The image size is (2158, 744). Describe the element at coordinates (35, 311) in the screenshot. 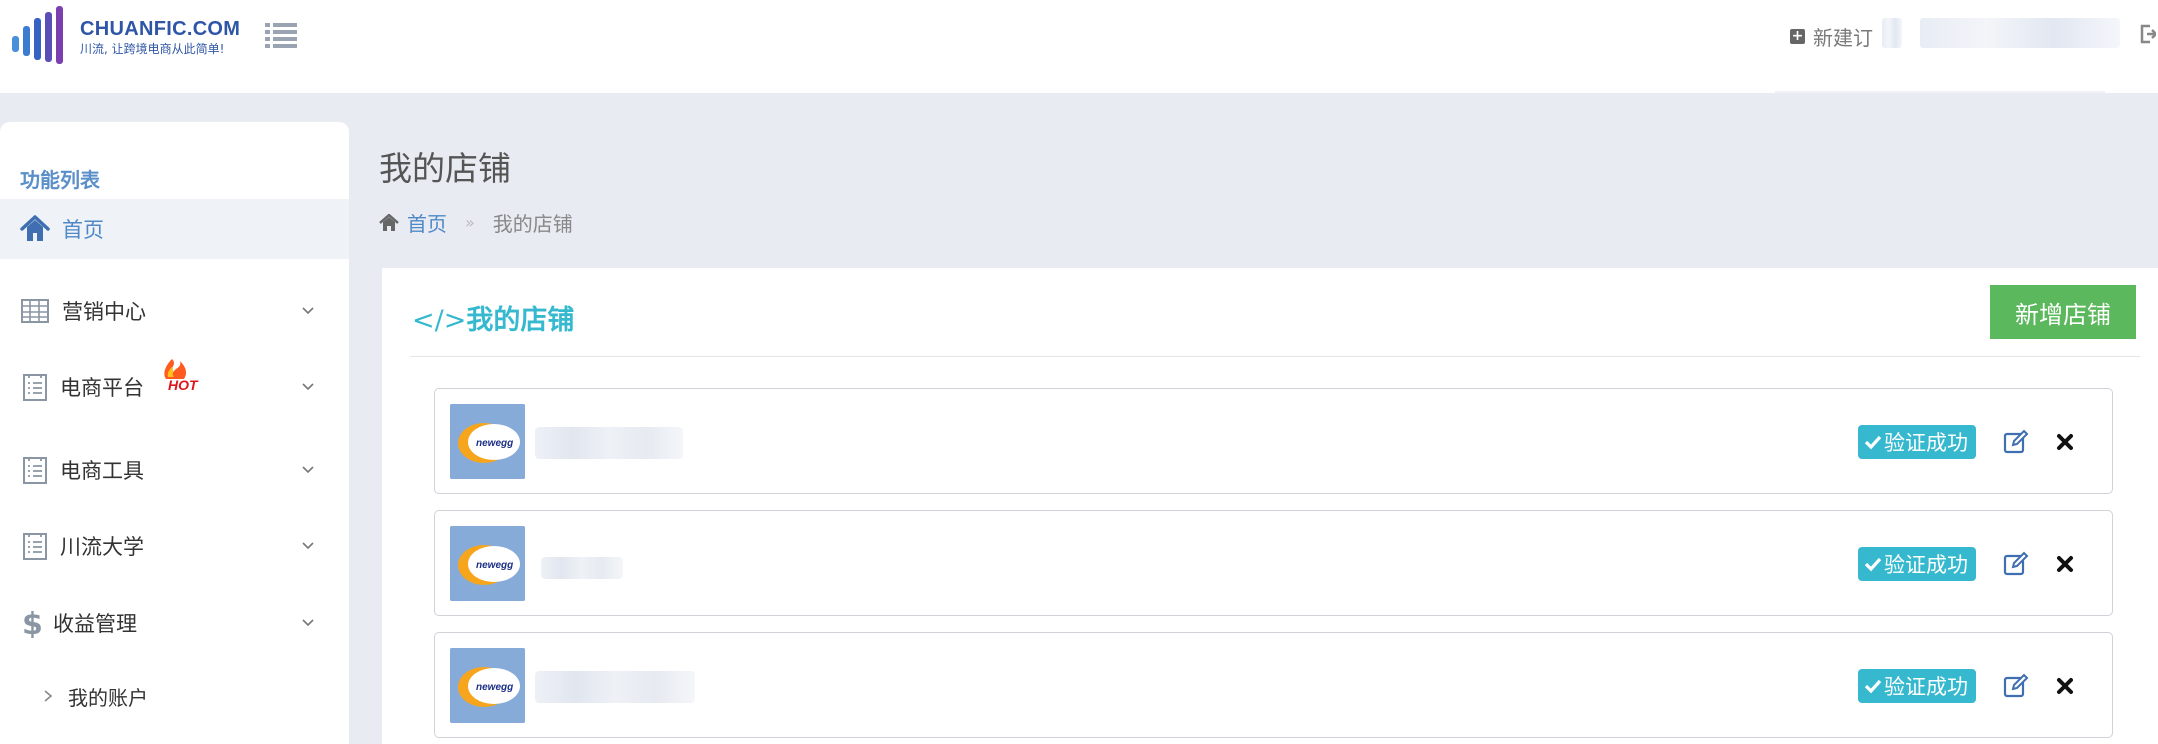

I see `table-icon` at that location.